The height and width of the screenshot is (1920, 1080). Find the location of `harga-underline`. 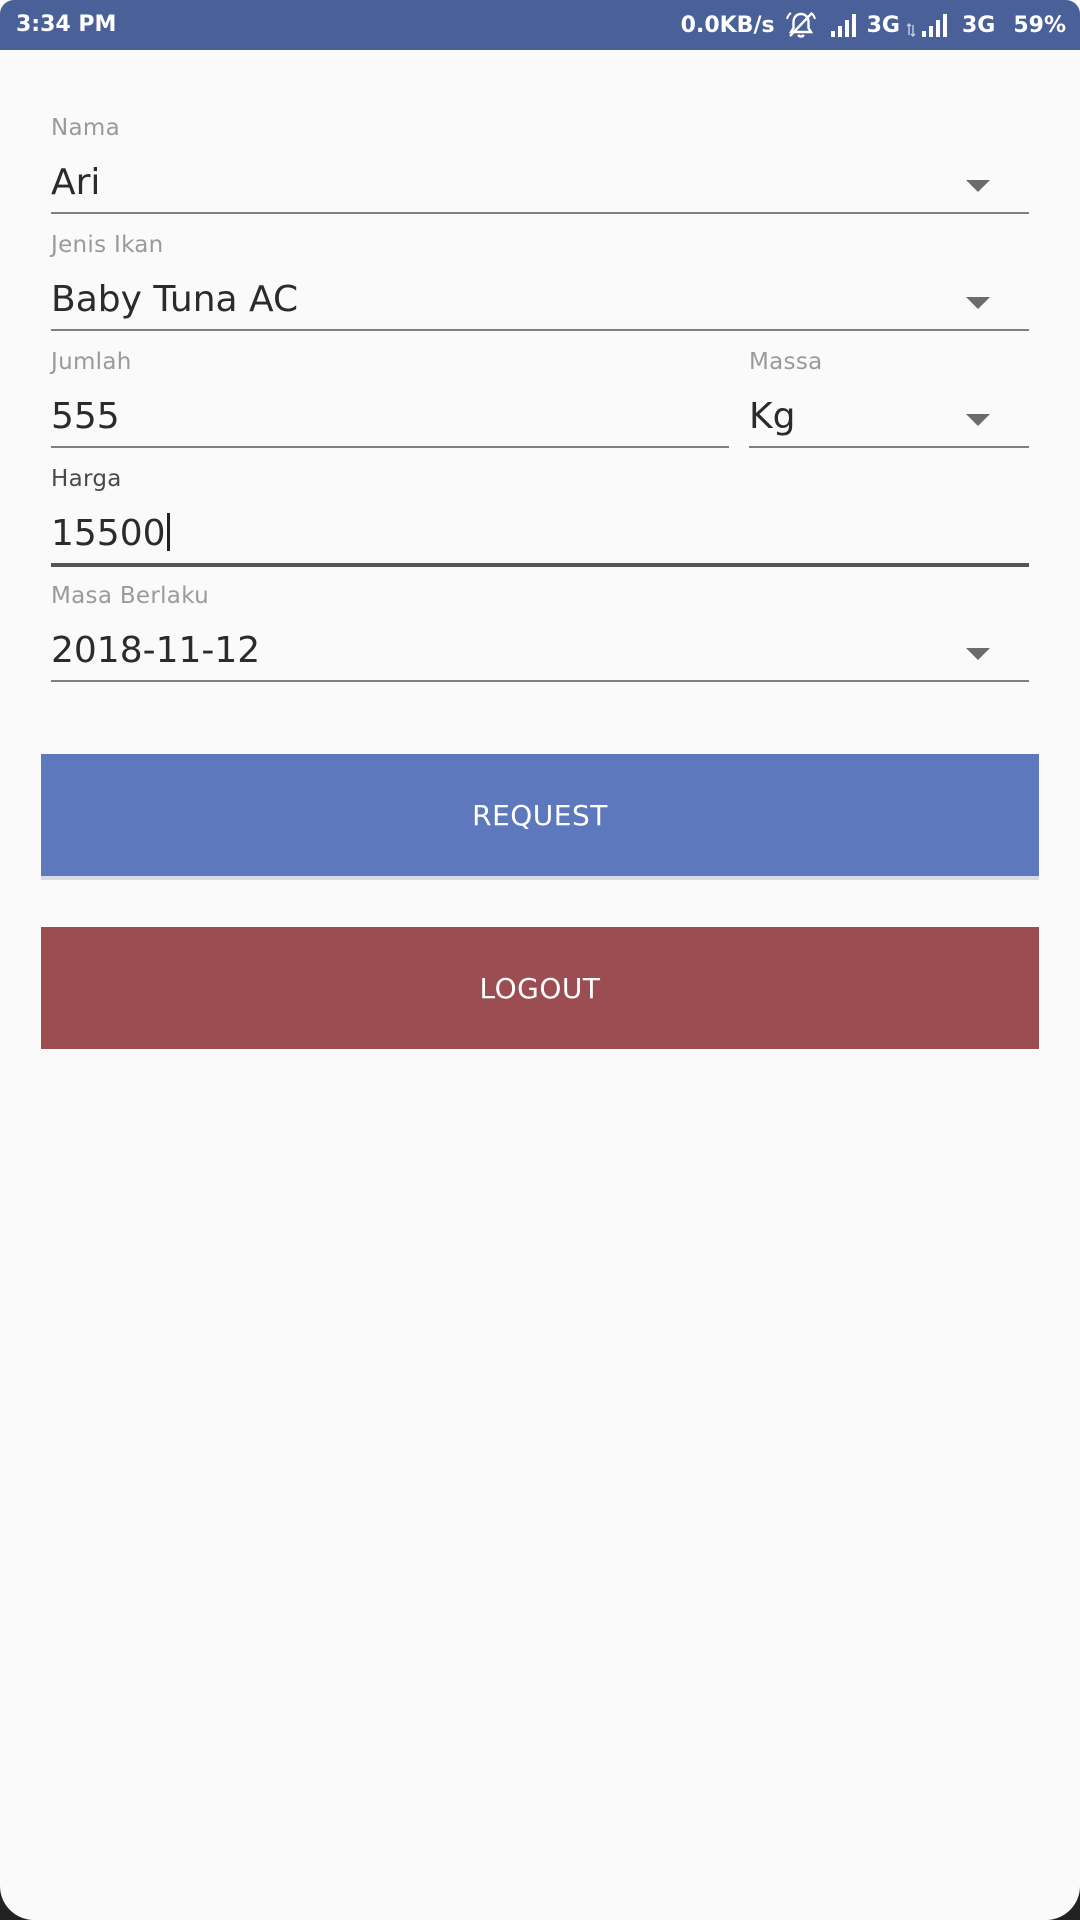

harga-underline is located at coordinates (540, 565).